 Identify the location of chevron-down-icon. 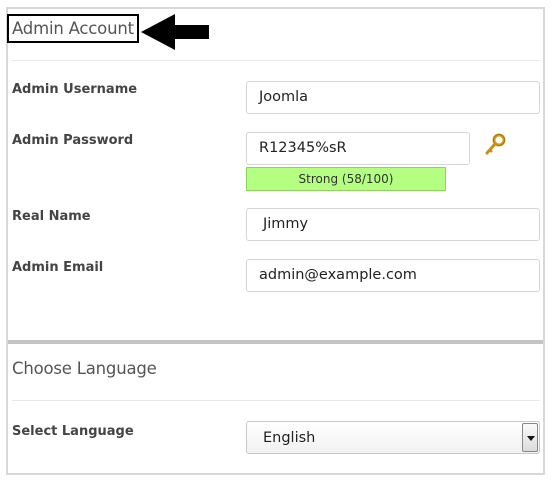
(530, 437).